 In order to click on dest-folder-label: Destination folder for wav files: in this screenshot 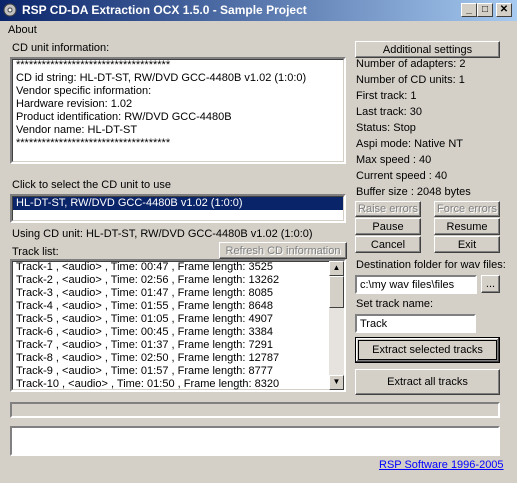, I will do `click(431, 265)`.